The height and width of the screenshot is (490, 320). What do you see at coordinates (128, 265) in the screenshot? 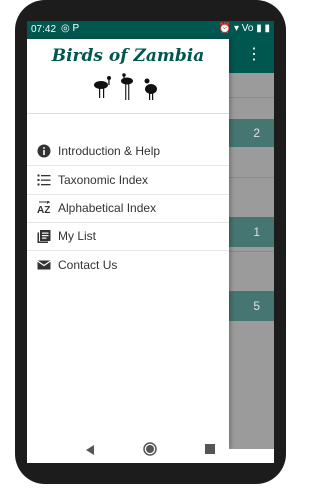
I see `menu-item-contact-us: Contact Us` at bounding box center [128, 265].